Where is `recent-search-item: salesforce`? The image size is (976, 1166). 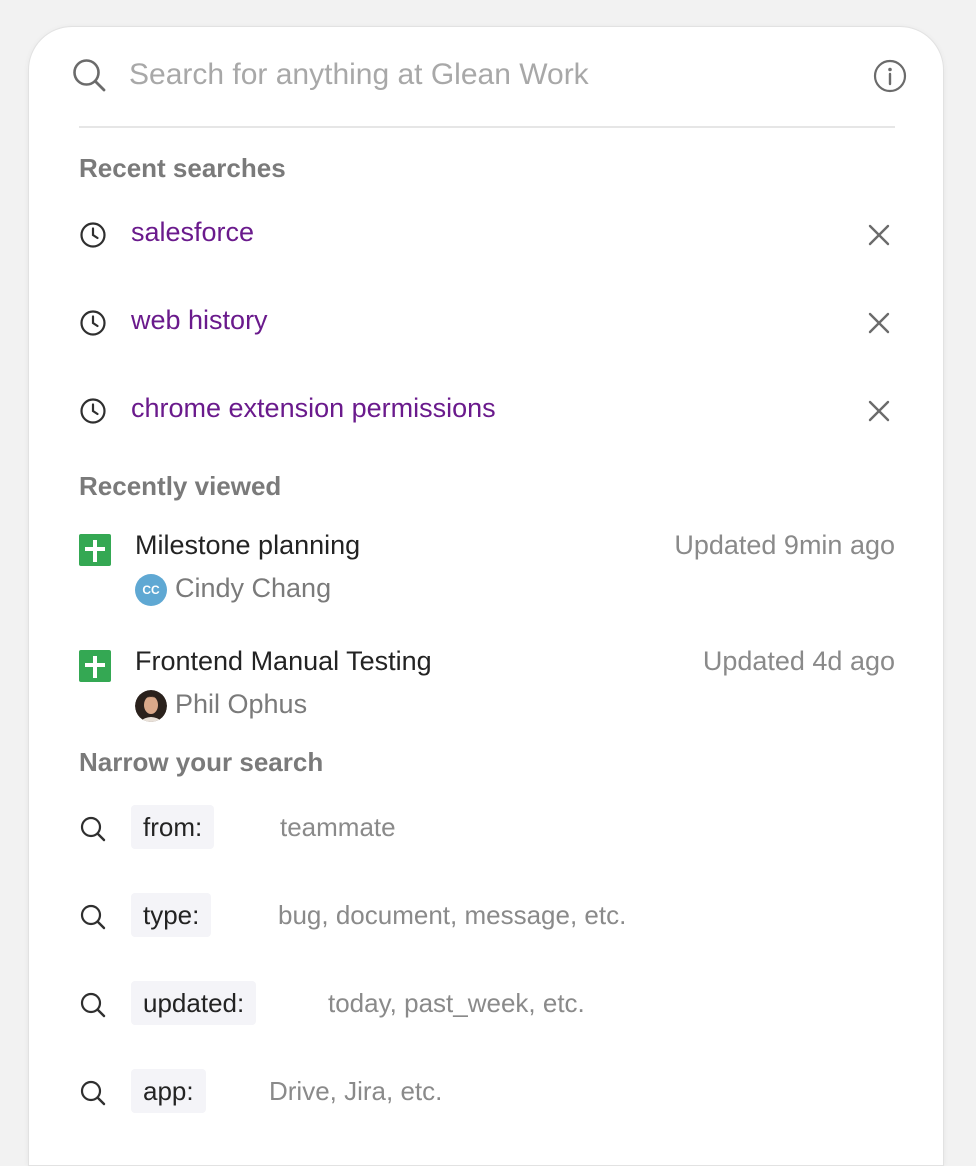
recent-search-item: salesforce is located at coordinates (487, 235).